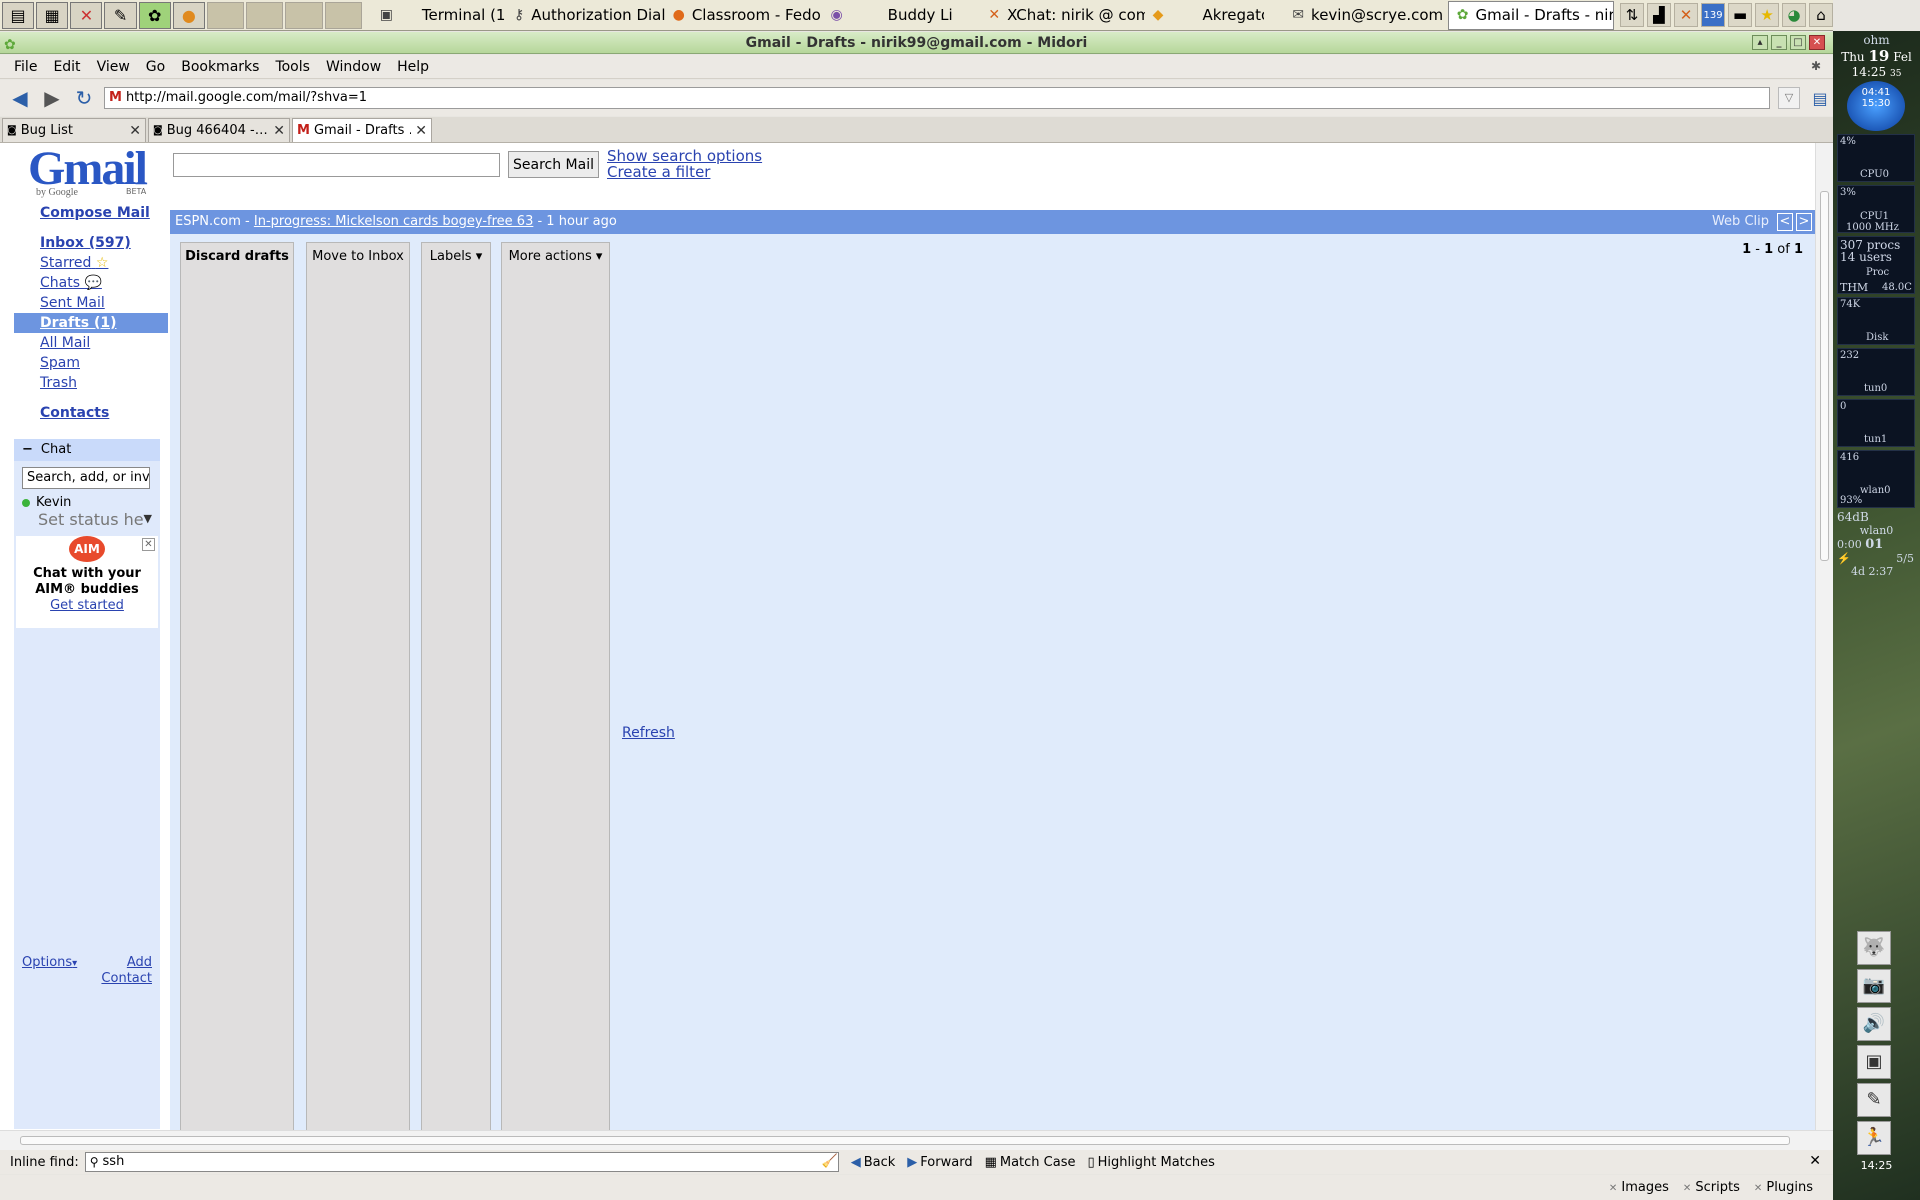  Describe the element at coordinates (148, 518) in the screenshot. I see `status-dropdown-icon: ▼` at that location.